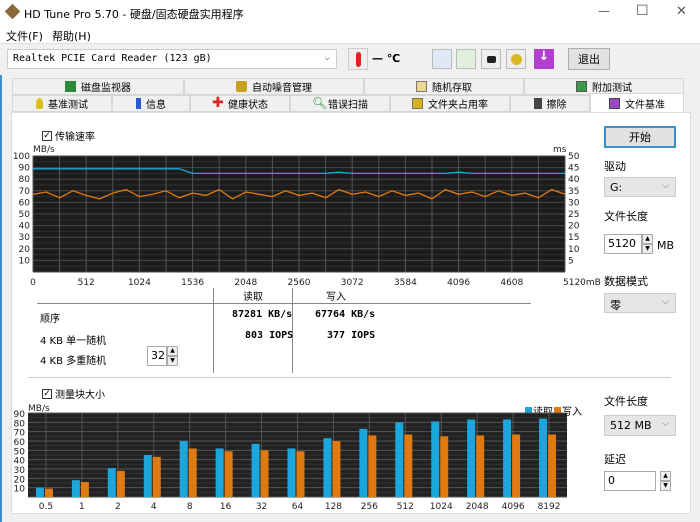 The image size is (700, 522). I want to click on x-tick-label: 512, so click(405, 507).